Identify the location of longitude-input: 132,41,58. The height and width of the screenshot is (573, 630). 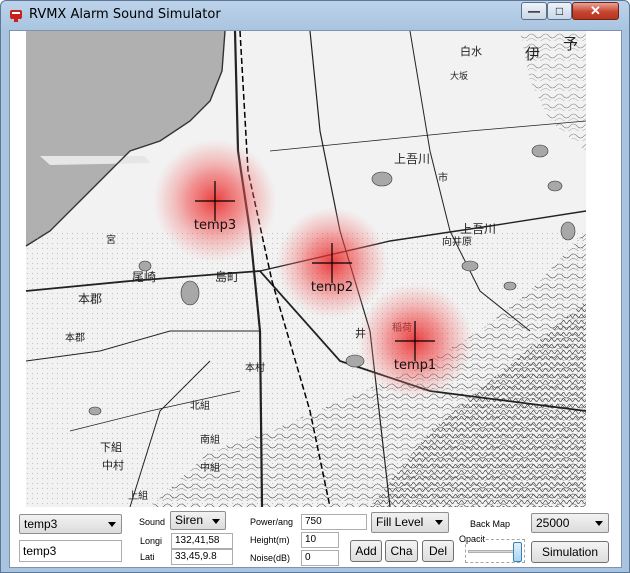
(202, 541).